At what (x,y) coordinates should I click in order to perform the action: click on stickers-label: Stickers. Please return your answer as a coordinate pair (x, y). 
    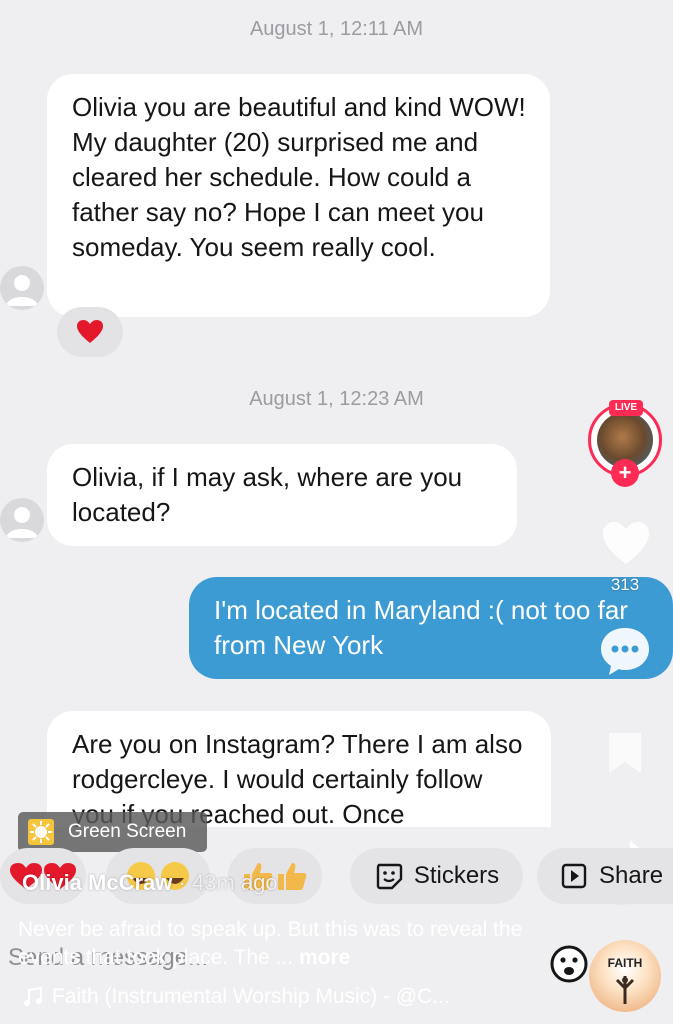
    Looking at the image, I should click on (456, 875).